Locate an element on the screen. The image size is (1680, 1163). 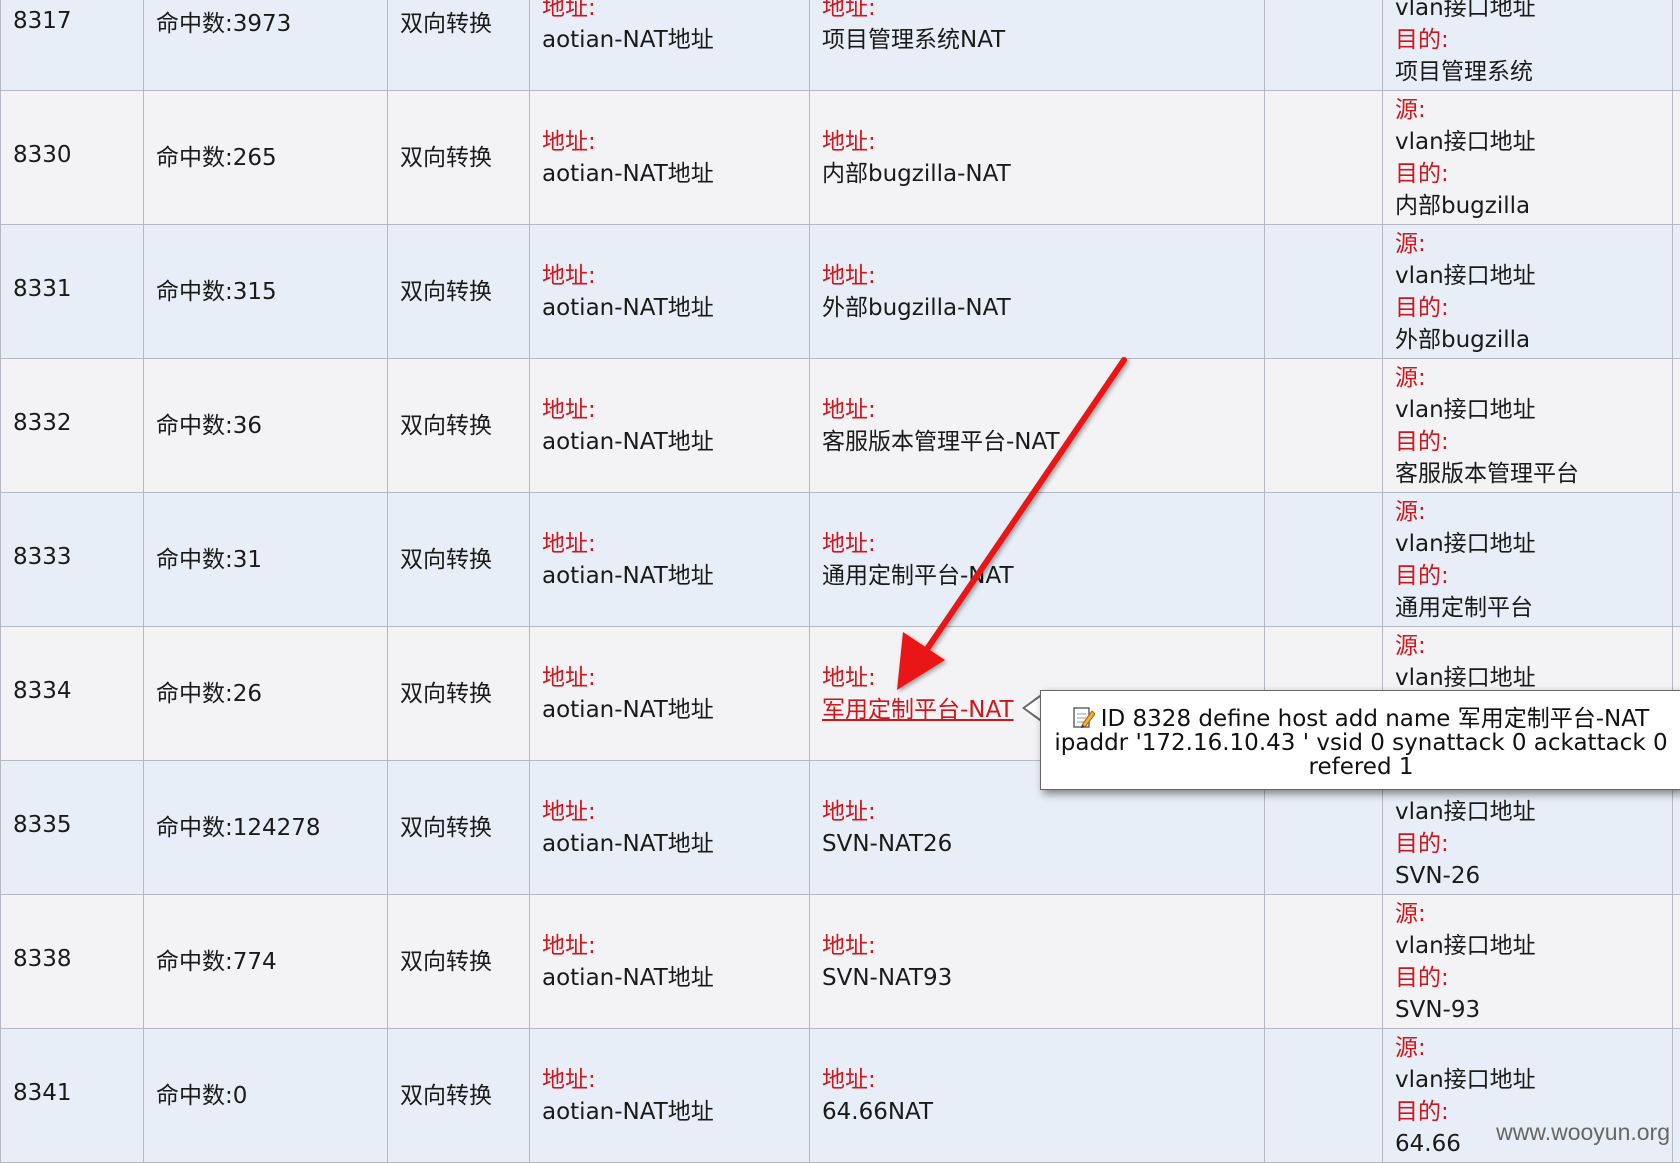
dest-address-value: 内部bugzilla-NAT is located at coordinates (1043, 174).